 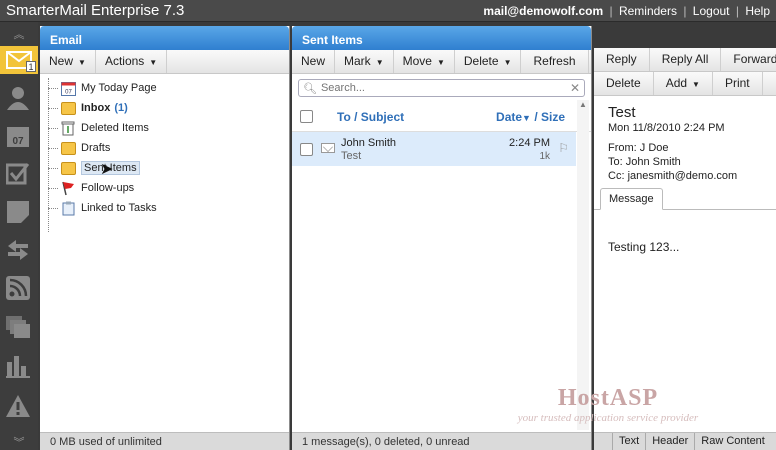 I want to click on add-button-label: Add, so click(x=676, y=83).